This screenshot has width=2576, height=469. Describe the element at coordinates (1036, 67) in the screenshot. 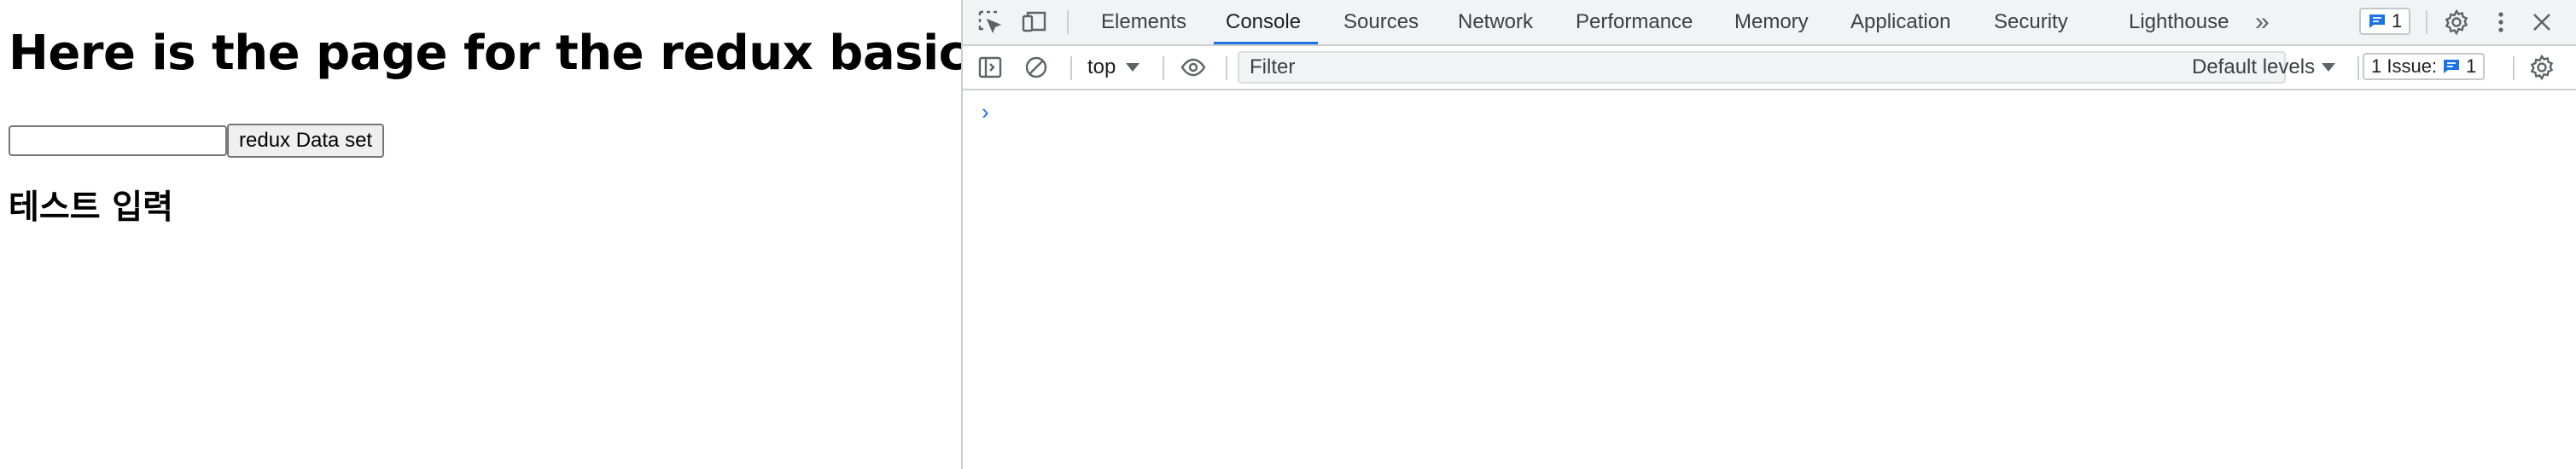

I see `clear-console-icon` at that location.